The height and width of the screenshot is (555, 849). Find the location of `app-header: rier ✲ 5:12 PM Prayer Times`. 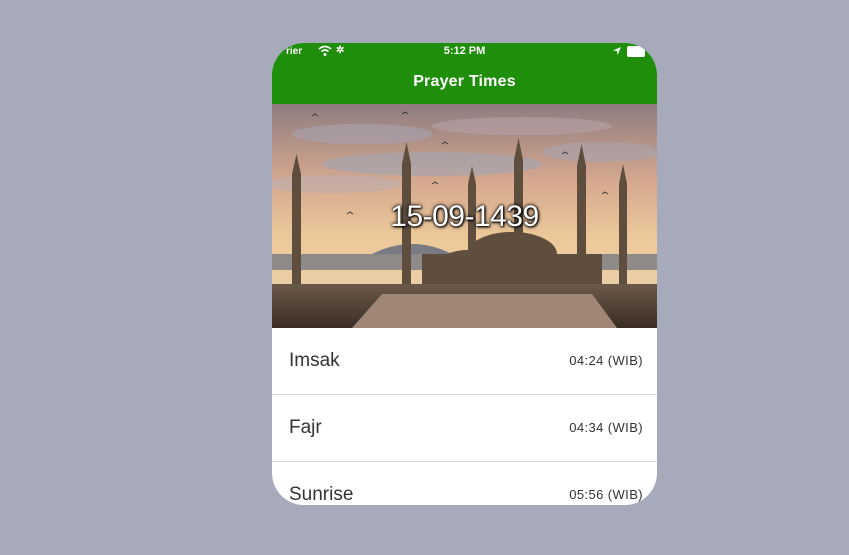

app-header: rier ✲ 5:12 PM Prayer Times is located at coordinates (464, 73).